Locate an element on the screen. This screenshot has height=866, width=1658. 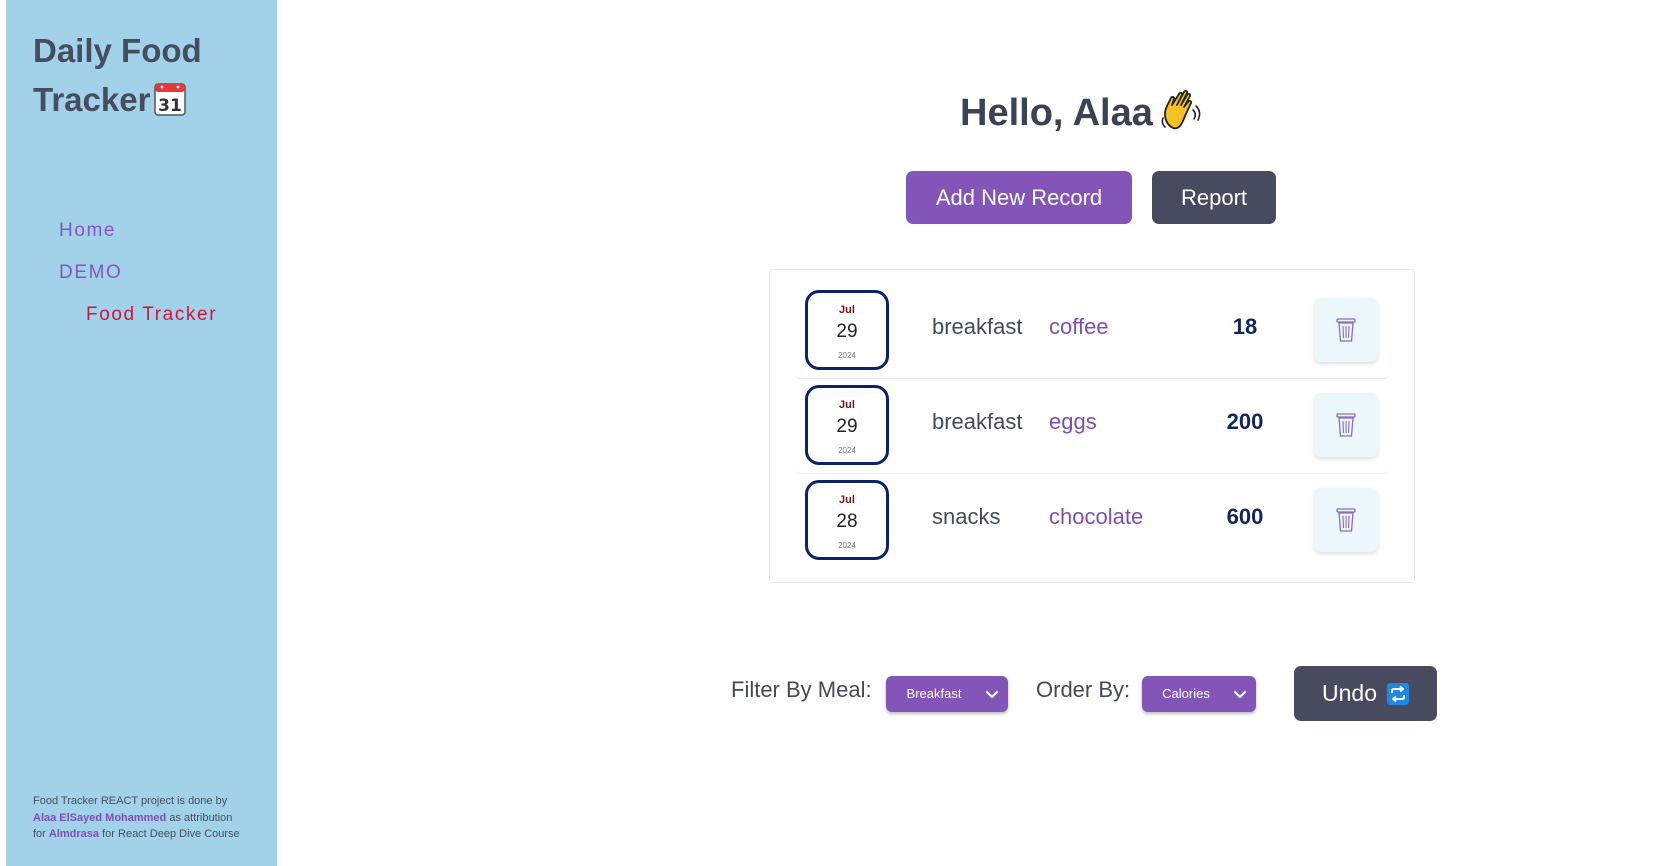
report-button: Report is located at coordinates (1214, 197).